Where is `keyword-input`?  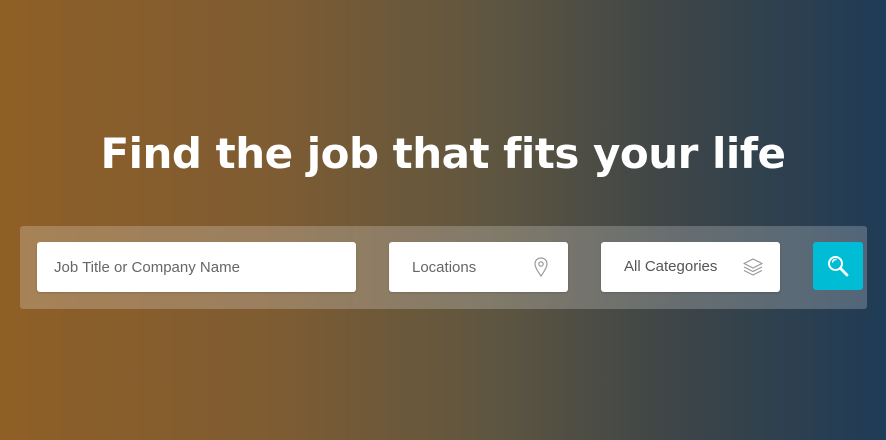
keyword-input is located at coordinates (196, 267).